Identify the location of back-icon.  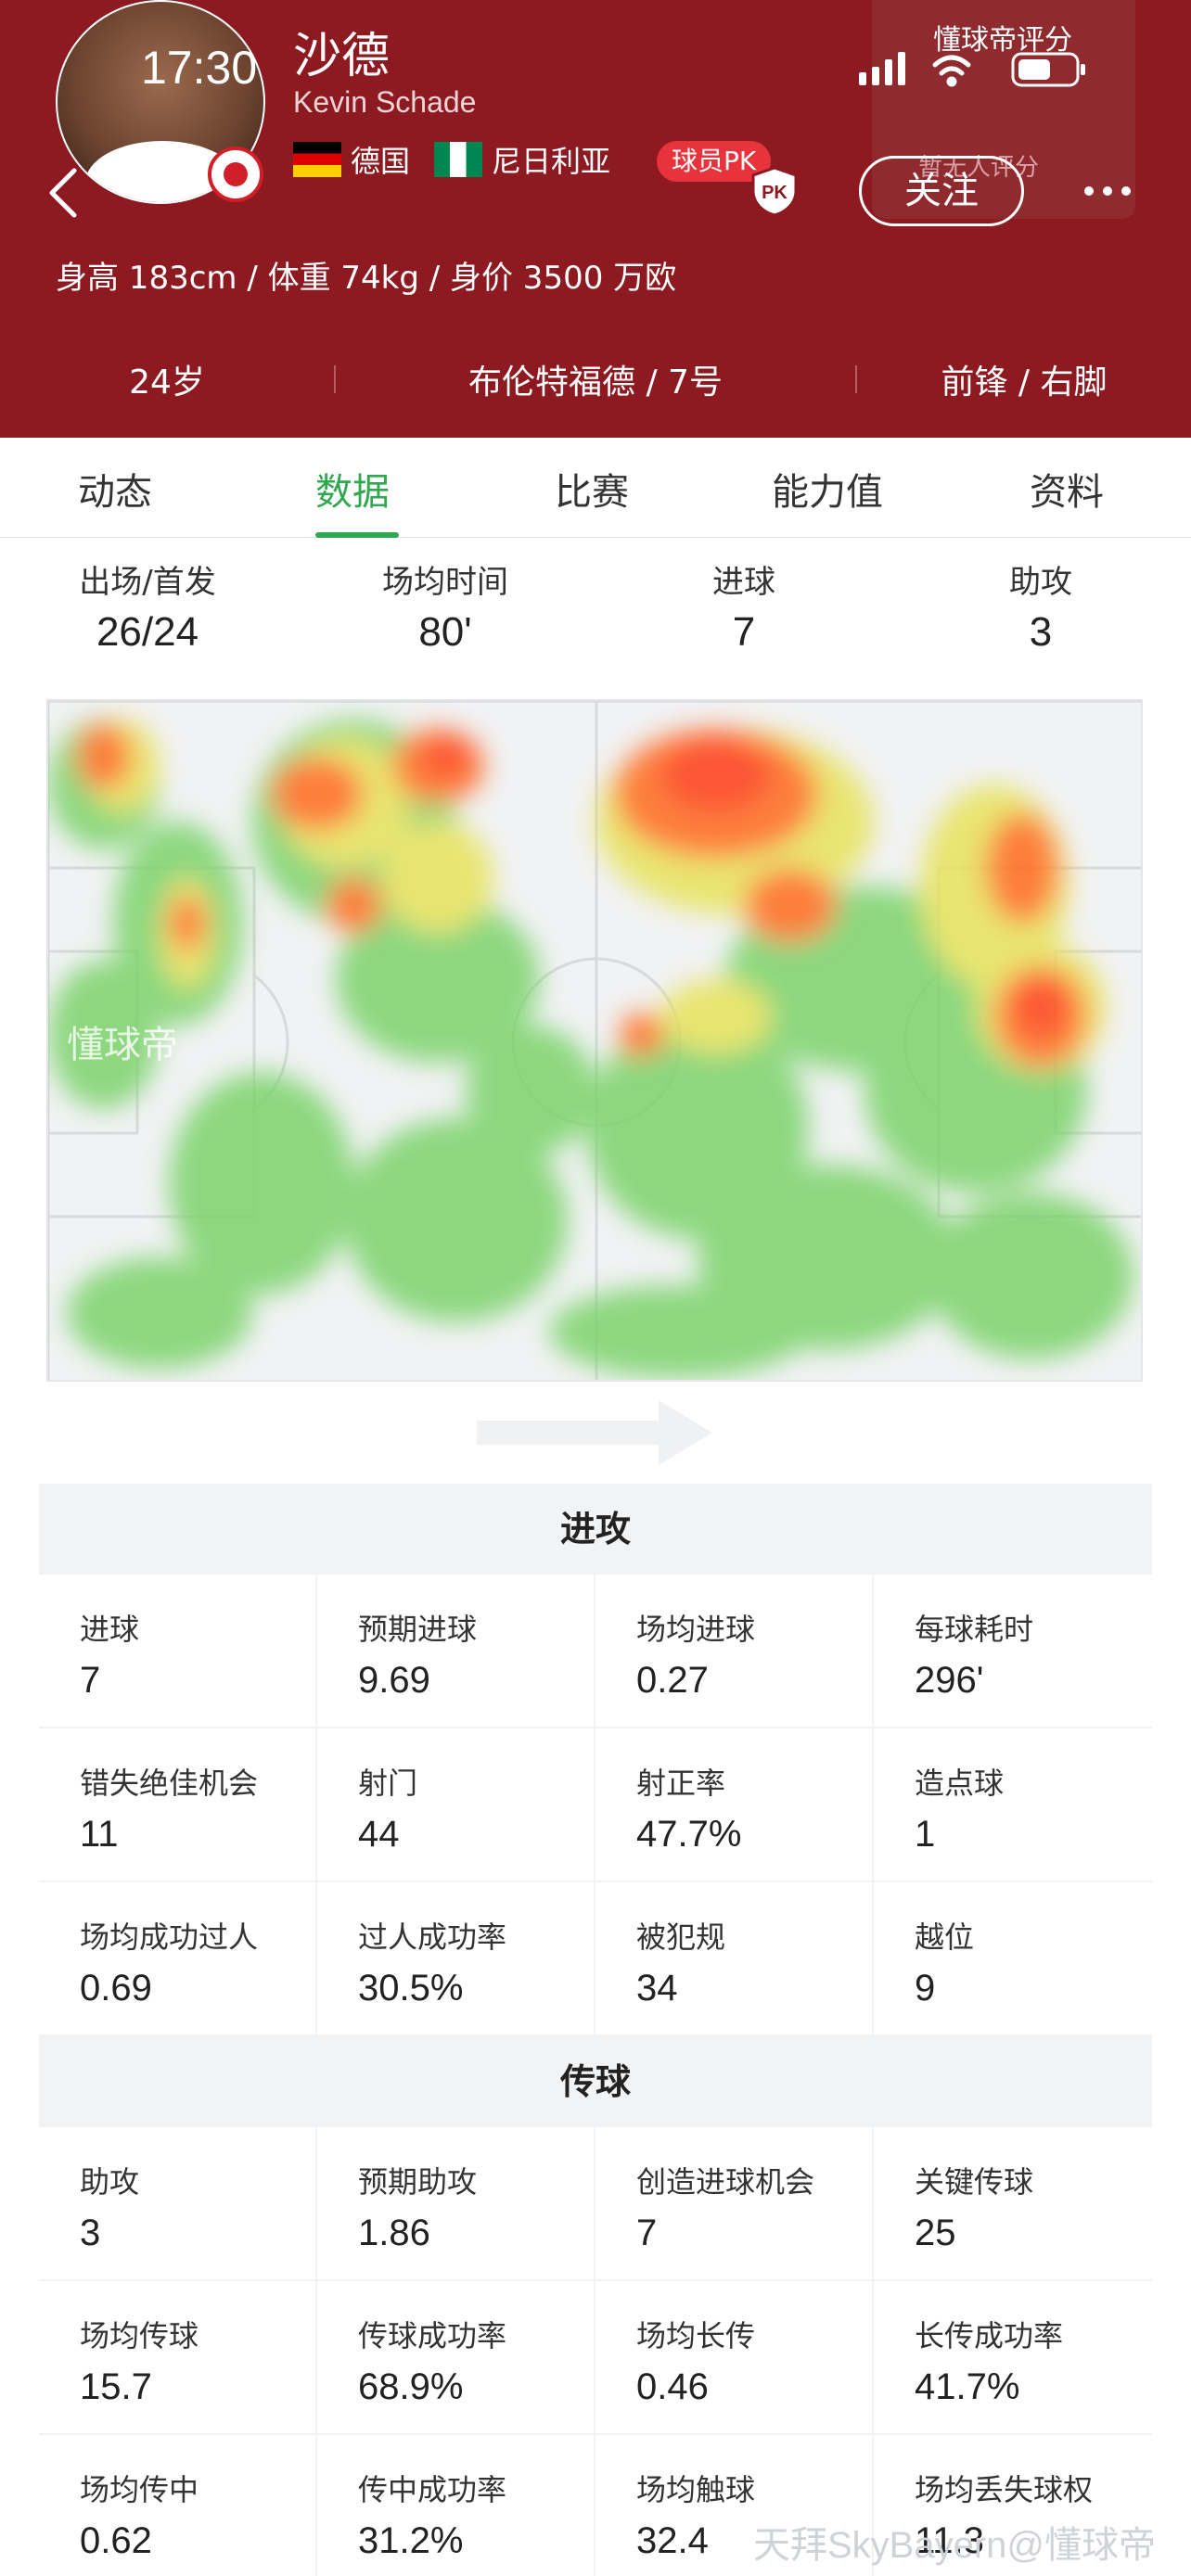
(63, 193).